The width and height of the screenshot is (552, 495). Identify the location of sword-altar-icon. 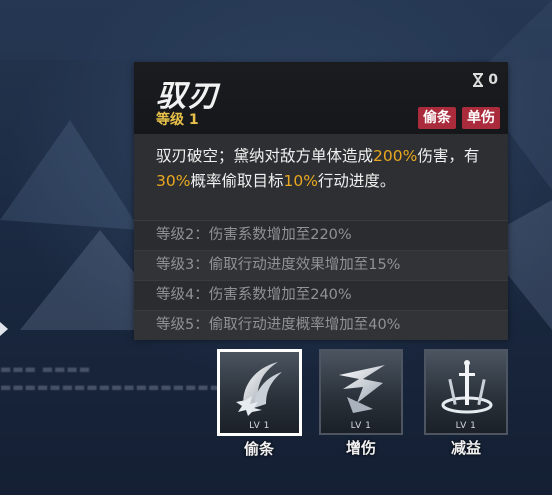
(467, 387).